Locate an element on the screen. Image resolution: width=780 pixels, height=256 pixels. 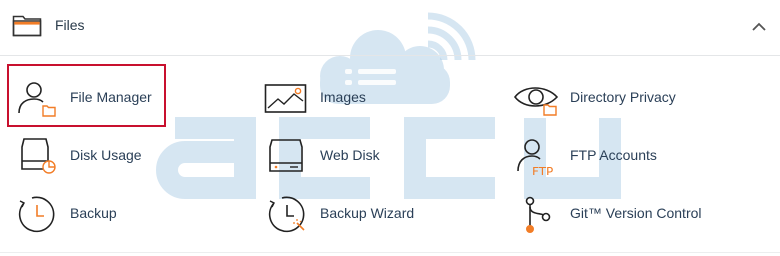
backup-wizard-link: Backup Wizard is located at coordinates (358, 214).